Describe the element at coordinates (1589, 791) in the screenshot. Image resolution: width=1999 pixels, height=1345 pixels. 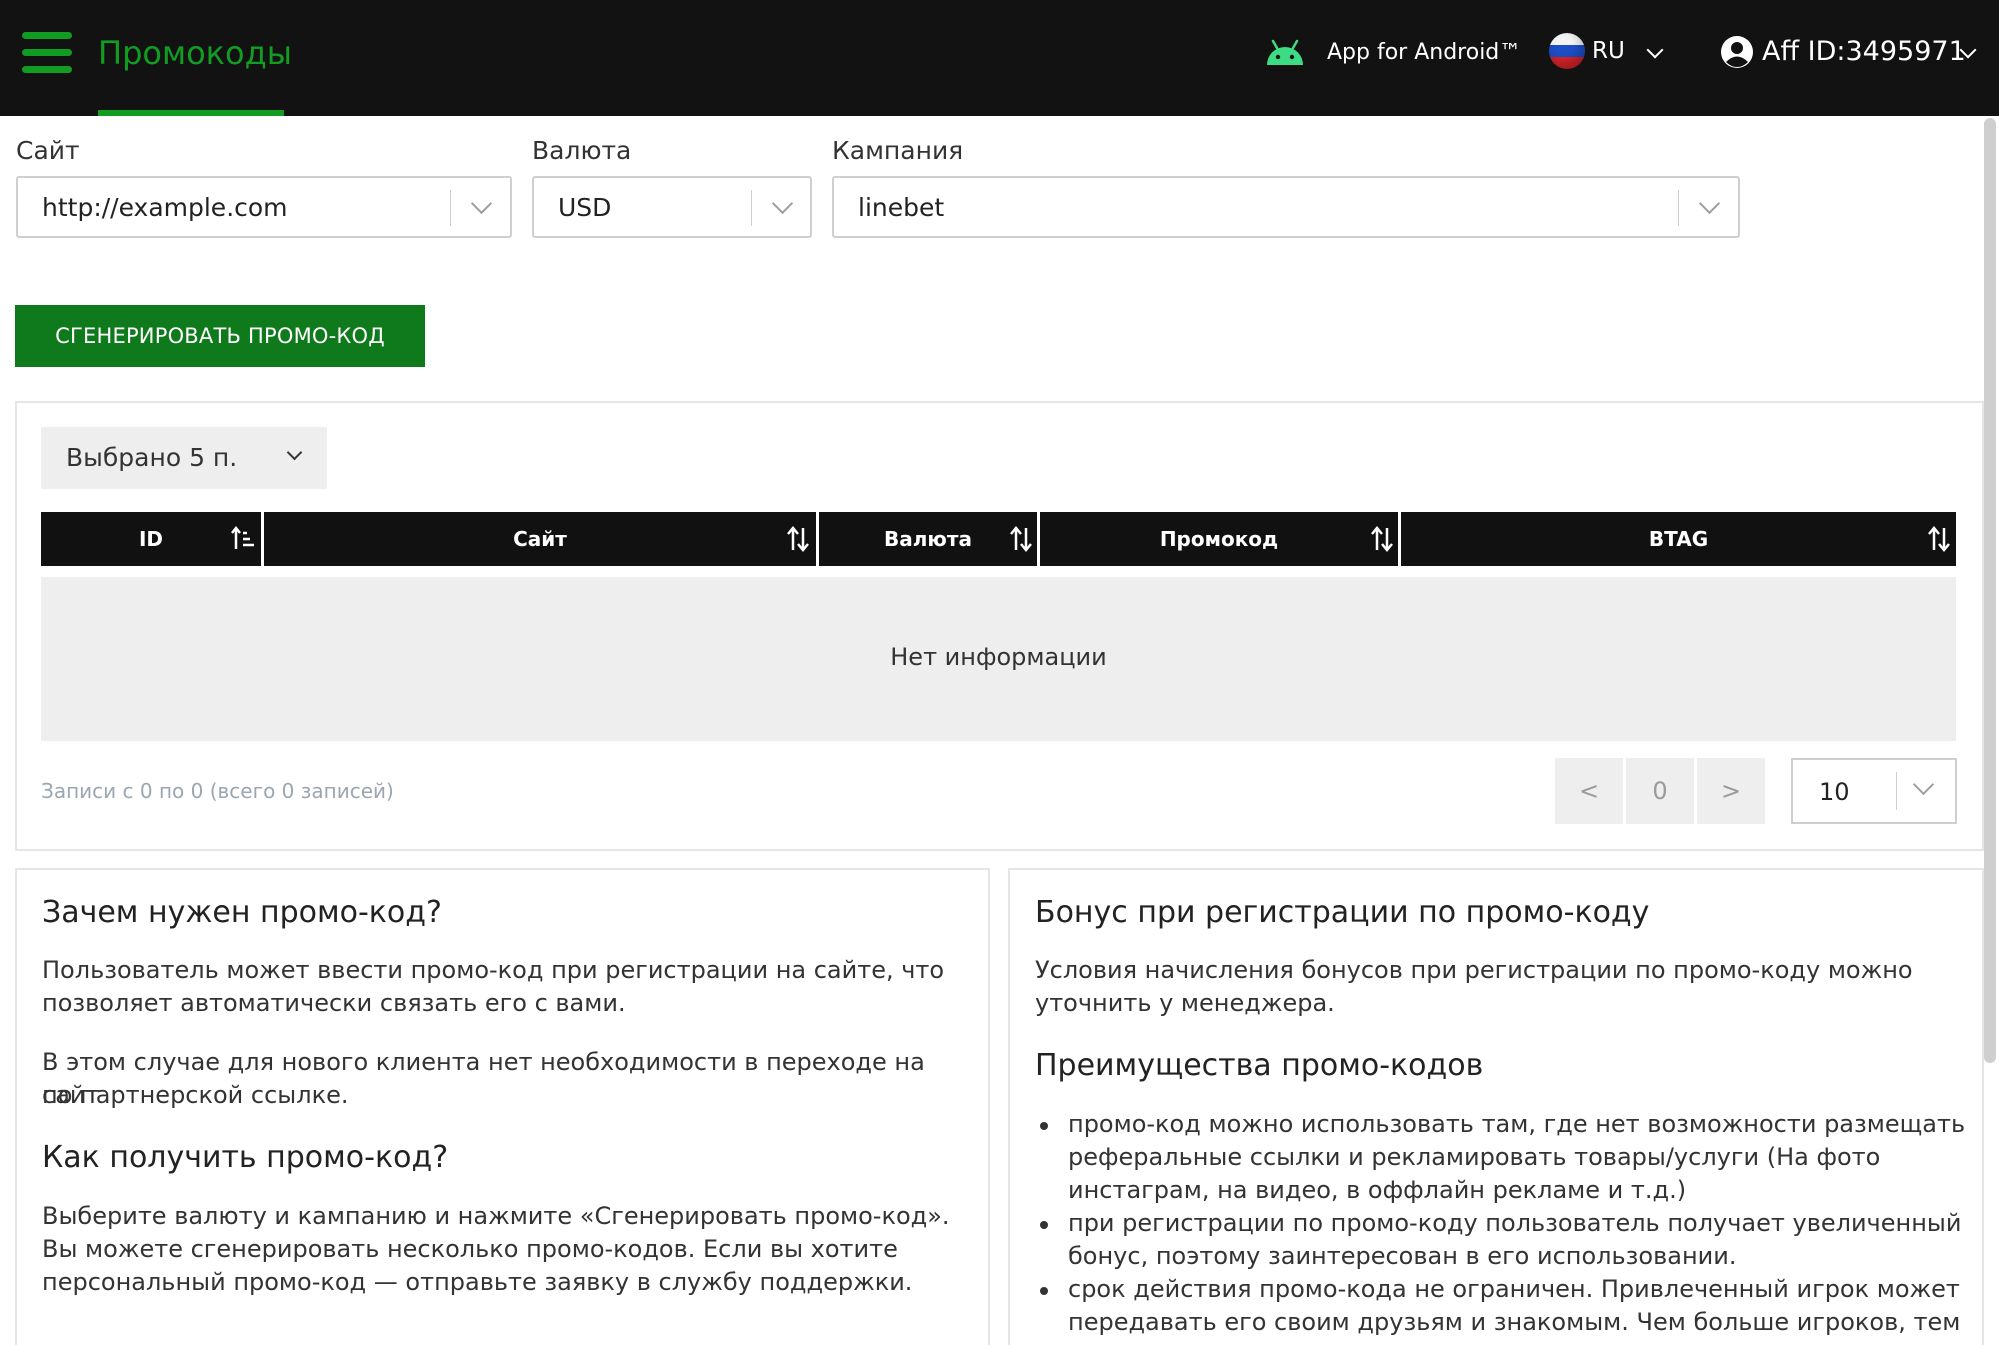
I see `pagination-prev-button: <` at that location.